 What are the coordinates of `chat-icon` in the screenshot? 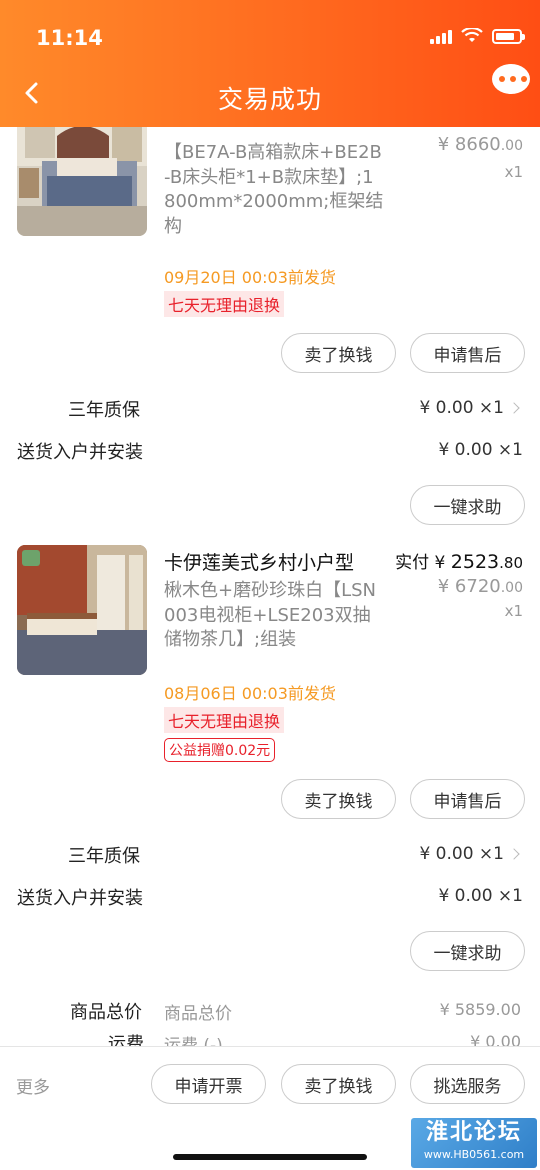 It's located at (511, 79).